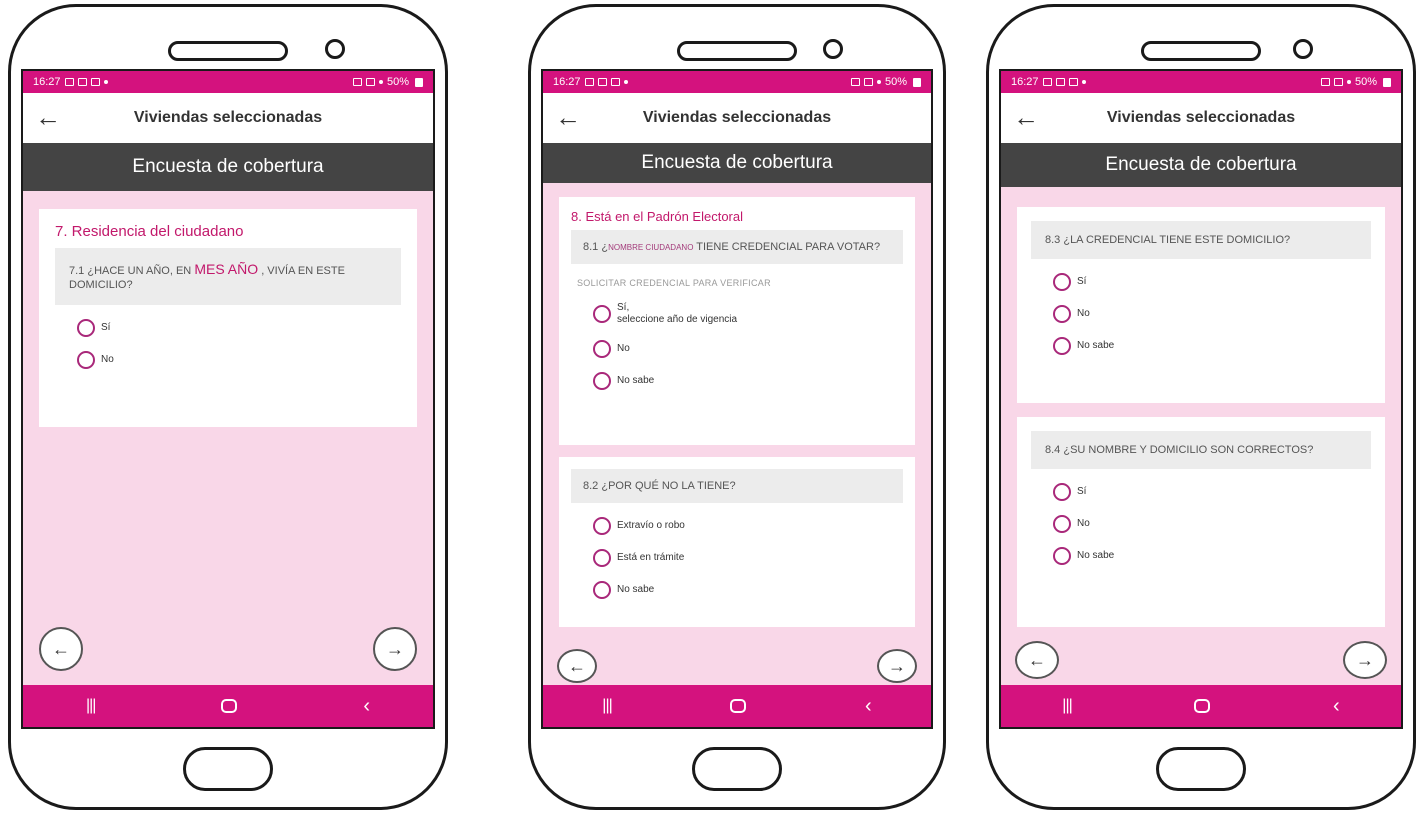  I want to click on option-label: Sí, so click(1082, 282).